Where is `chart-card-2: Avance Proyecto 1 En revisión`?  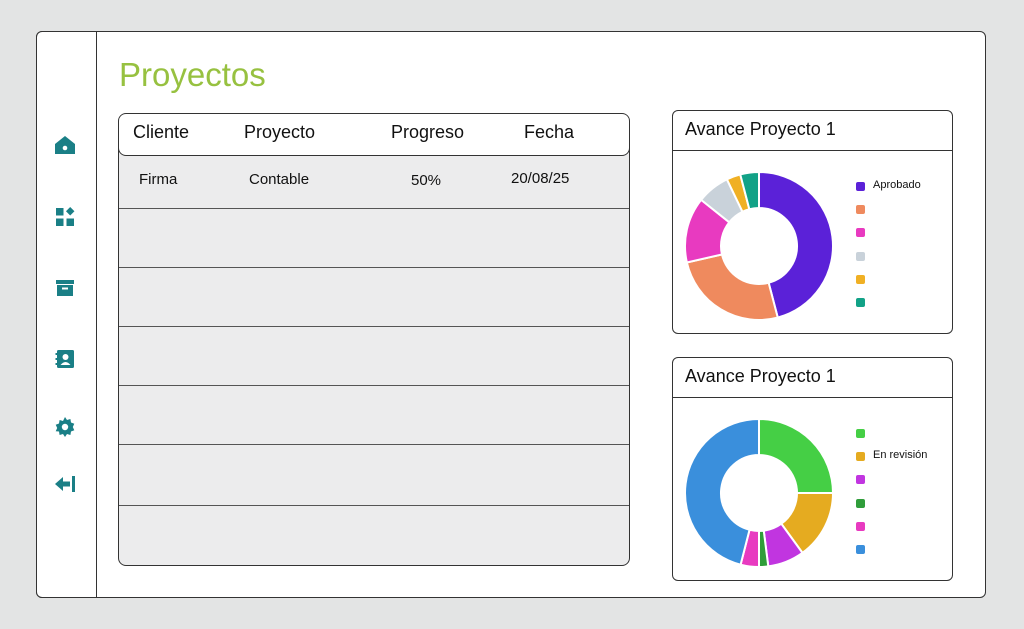
chart-card-2: Avance Proyecto 1 En revisión is located at coordinates (812, 469).